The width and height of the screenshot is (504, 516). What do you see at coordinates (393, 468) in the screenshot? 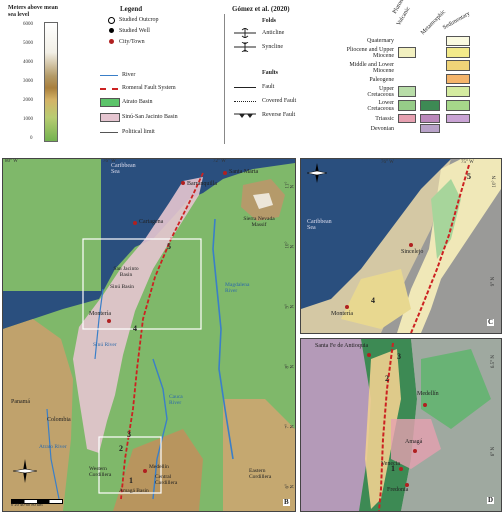
I see `site-d-number-1: 1` at bounding box center [393, 468].